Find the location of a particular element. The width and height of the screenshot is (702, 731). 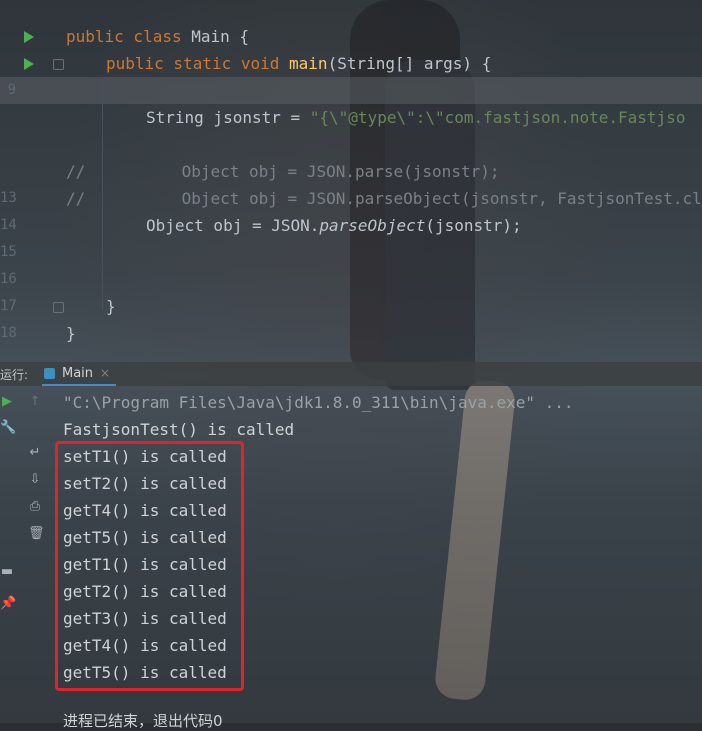

print-icon: ⎙ is located at coordinates (35, 507).